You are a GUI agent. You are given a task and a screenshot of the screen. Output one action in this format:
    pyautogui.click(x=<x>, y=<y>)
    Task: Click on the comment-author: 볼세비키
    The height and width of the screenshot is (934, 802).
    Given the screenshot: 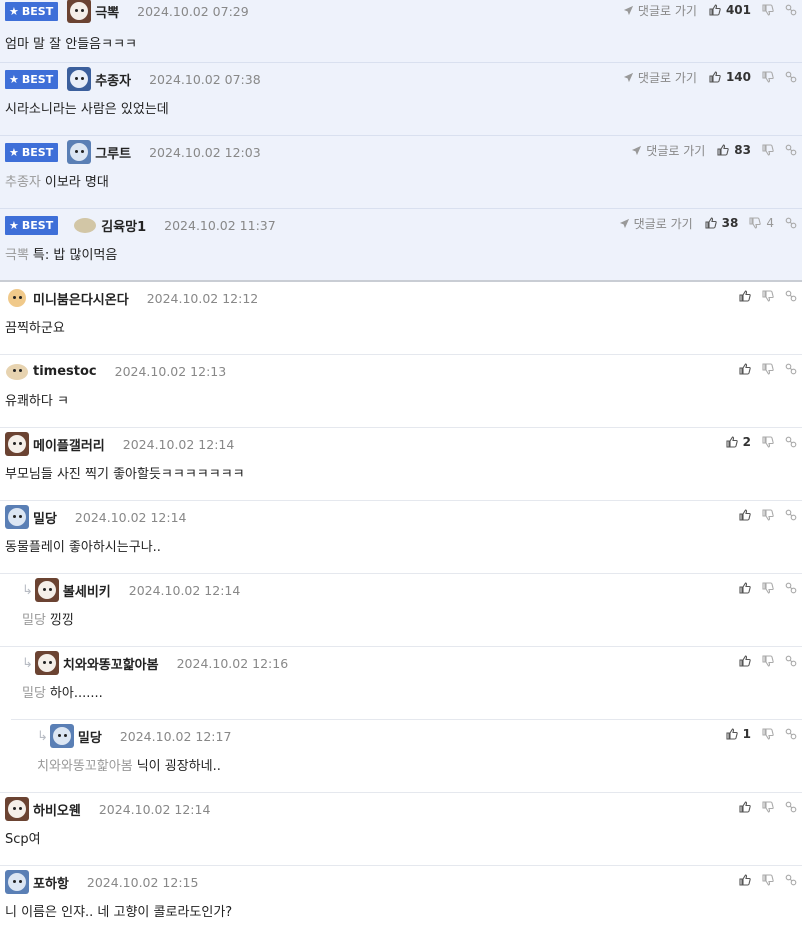 What is the action you would take?
    pyautogui.click(x=87, y=590)
    